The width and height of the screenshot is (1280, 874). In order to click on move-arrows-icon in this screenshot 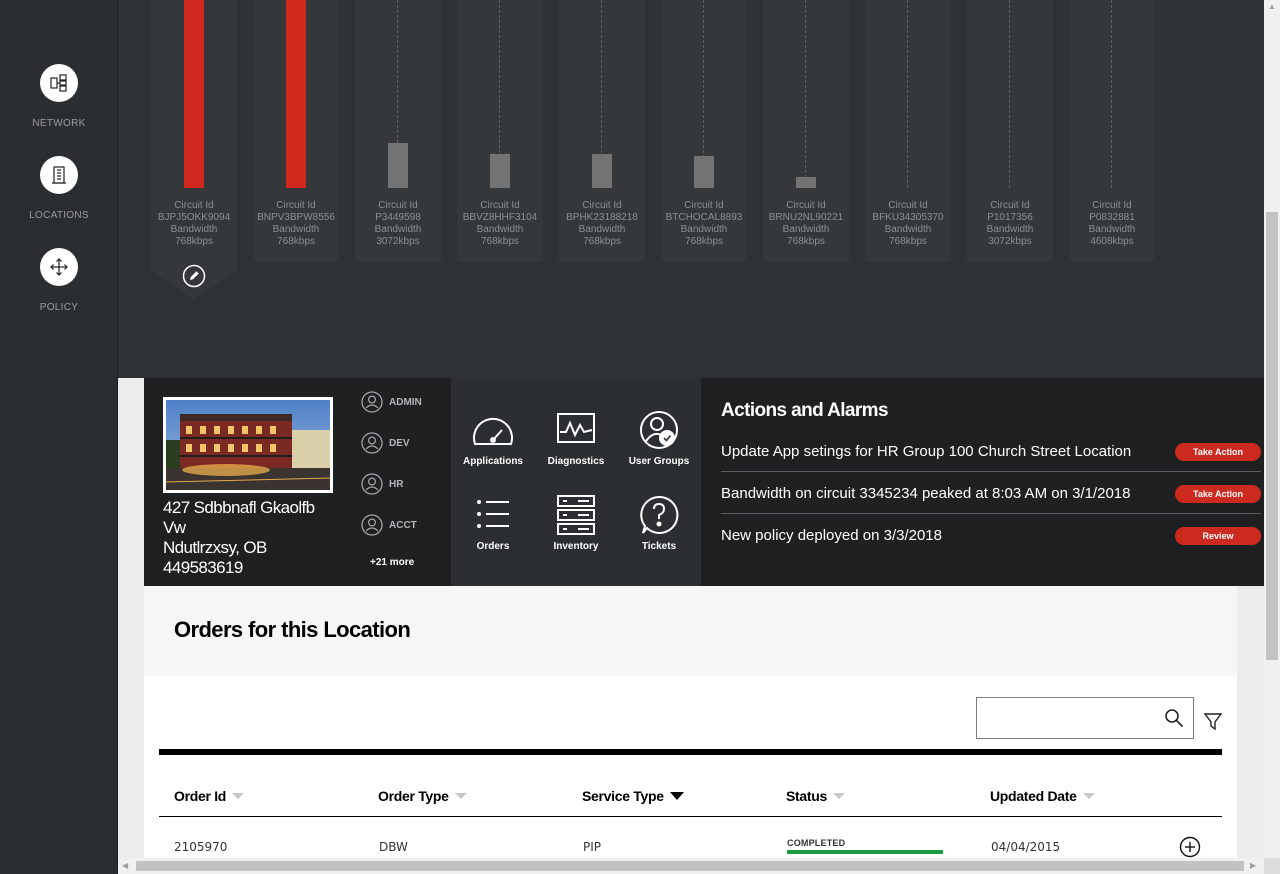, I will do `click(59, 267)`.